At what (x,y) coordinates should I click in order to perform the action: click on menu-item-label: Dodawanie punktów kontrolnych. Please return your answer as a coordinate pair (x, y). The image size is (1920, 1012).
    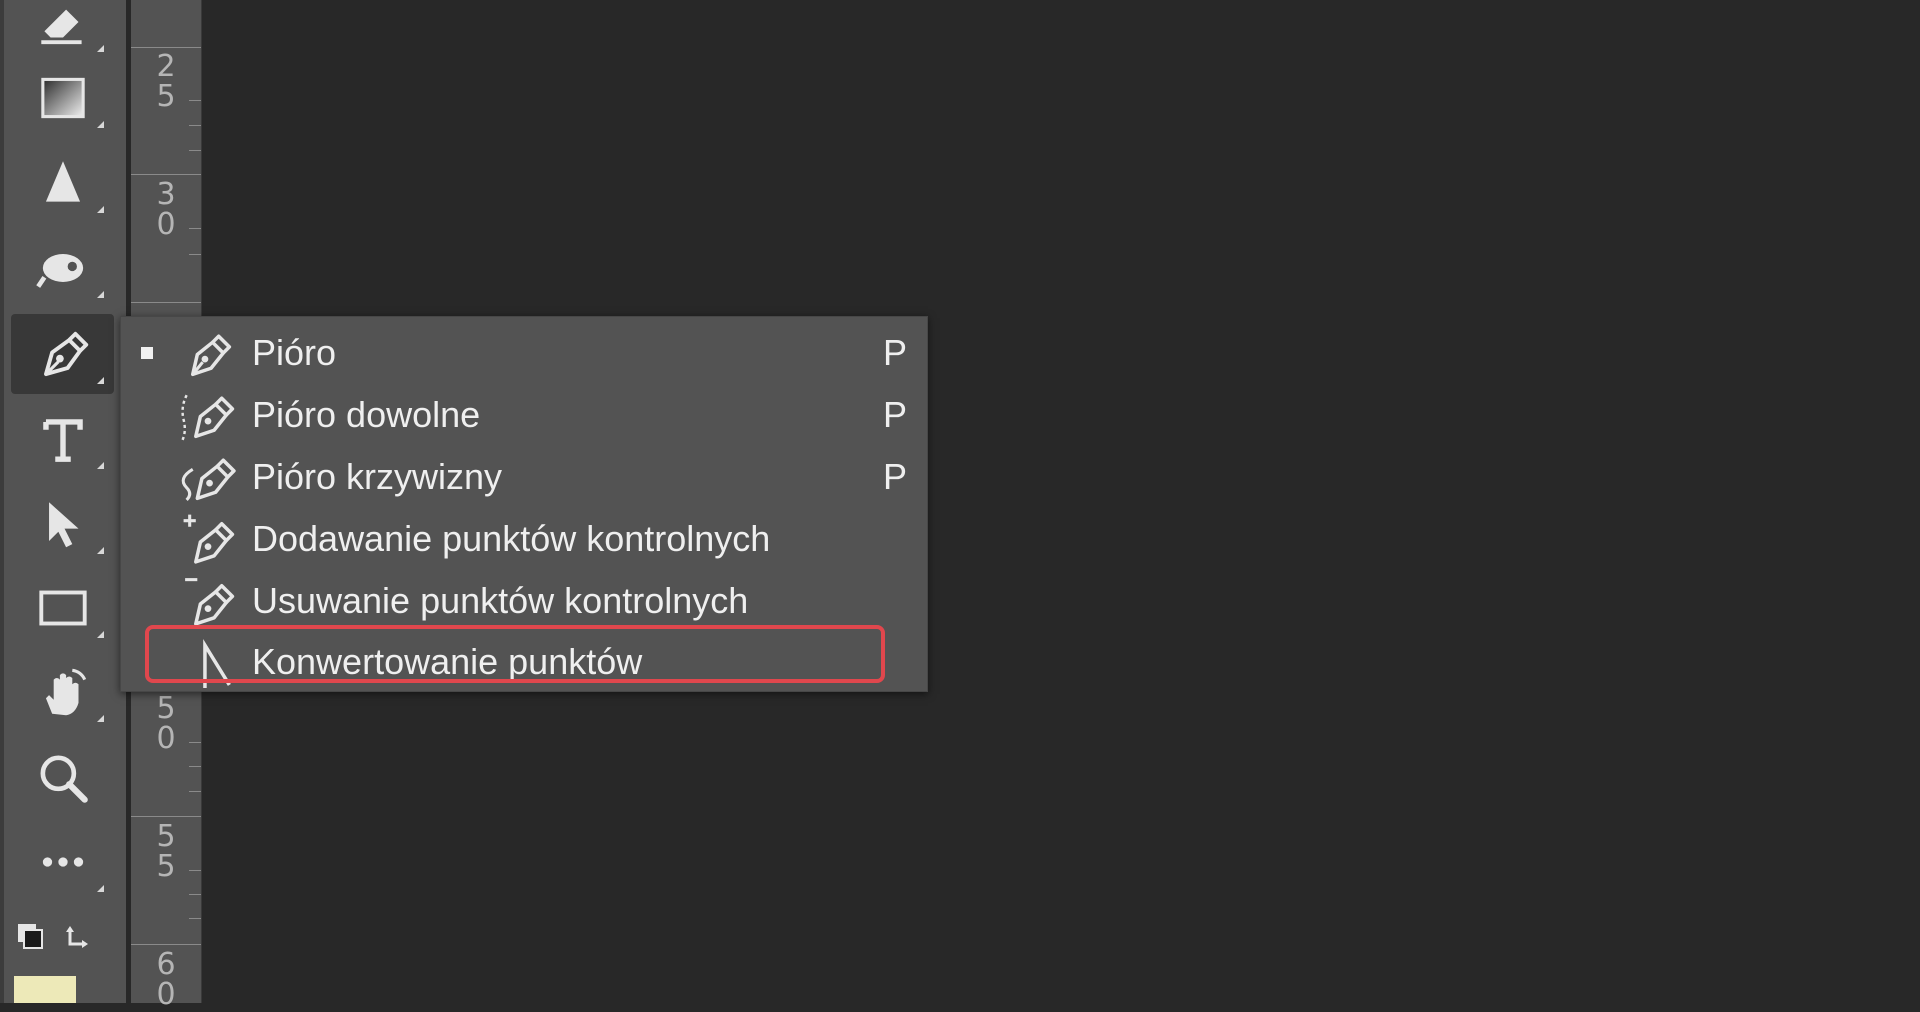
    Looking at the image, I should click on (511, 538).